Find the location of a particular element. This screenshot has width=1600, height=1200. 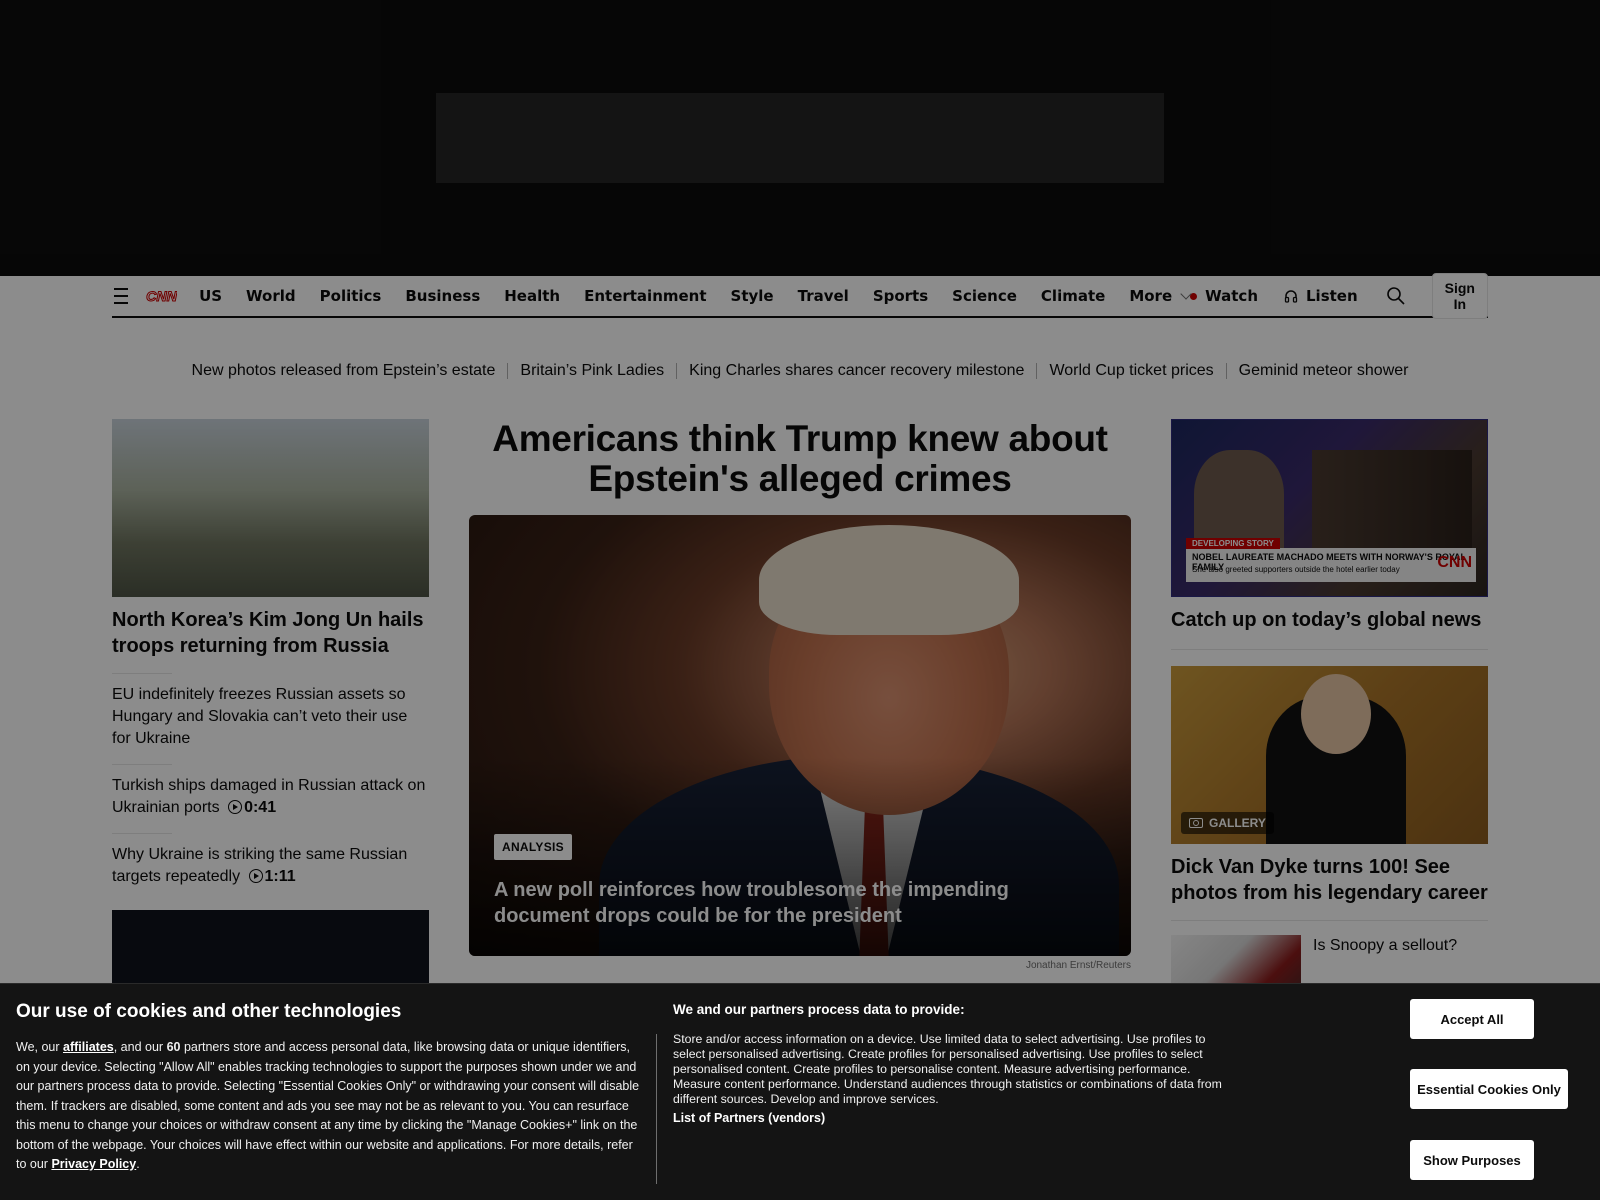

accept-all-button: Accept All is located at coordinates (1472, 1019).